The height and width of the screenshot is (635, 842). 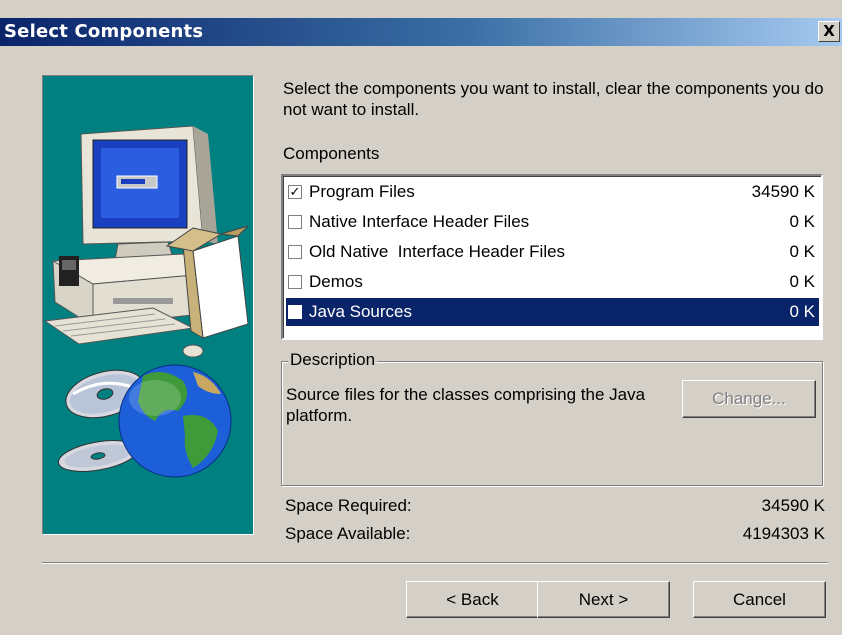 What do you see at coordinates (552, 282) in the screenshot?
I see `component-row-demos: Demos 0 K` at bounding box center [552, 282].